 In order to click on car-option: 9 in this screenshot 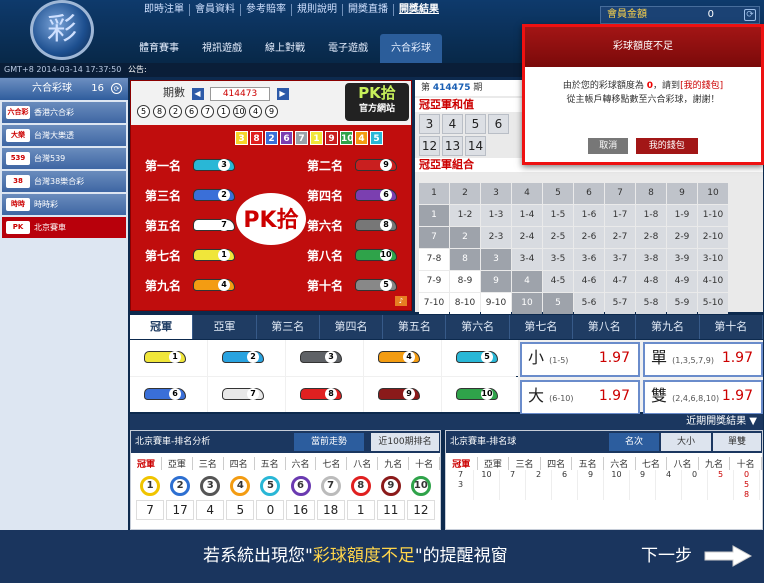, I will do `click(402, 394)`.